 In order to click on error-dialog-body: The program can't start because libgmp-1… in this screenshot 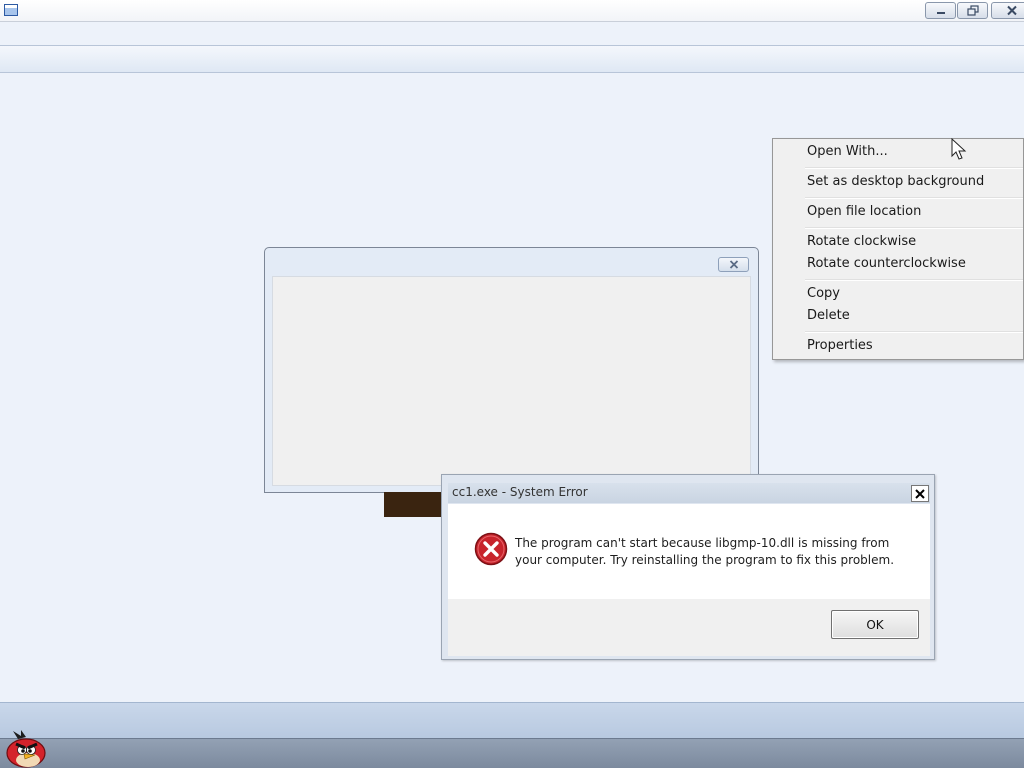, I will do `click(689, 551)`.